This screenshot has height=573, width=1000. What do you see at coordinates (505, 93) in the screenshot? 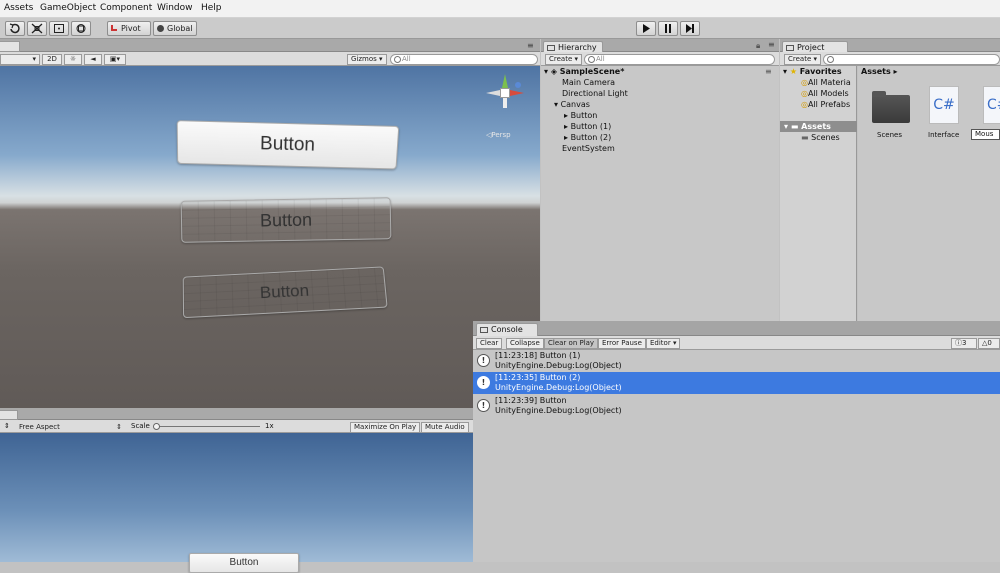
I see `gizmo-cube-icon` at bounding box center [505, 93].